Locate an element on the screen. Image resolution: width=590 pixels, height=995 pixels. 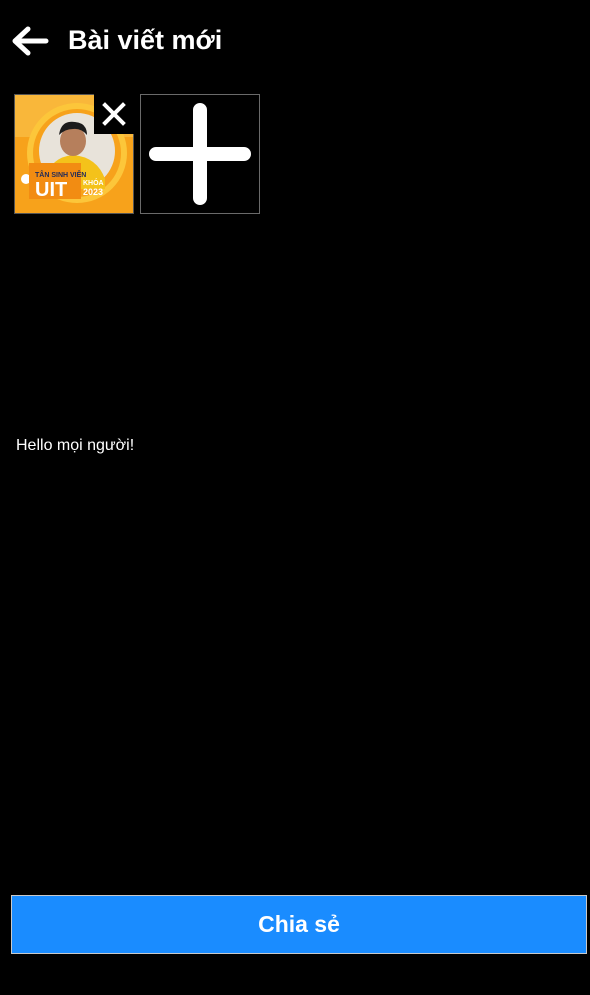
badge-line-2: UIT is located at coordinates (51, 190).